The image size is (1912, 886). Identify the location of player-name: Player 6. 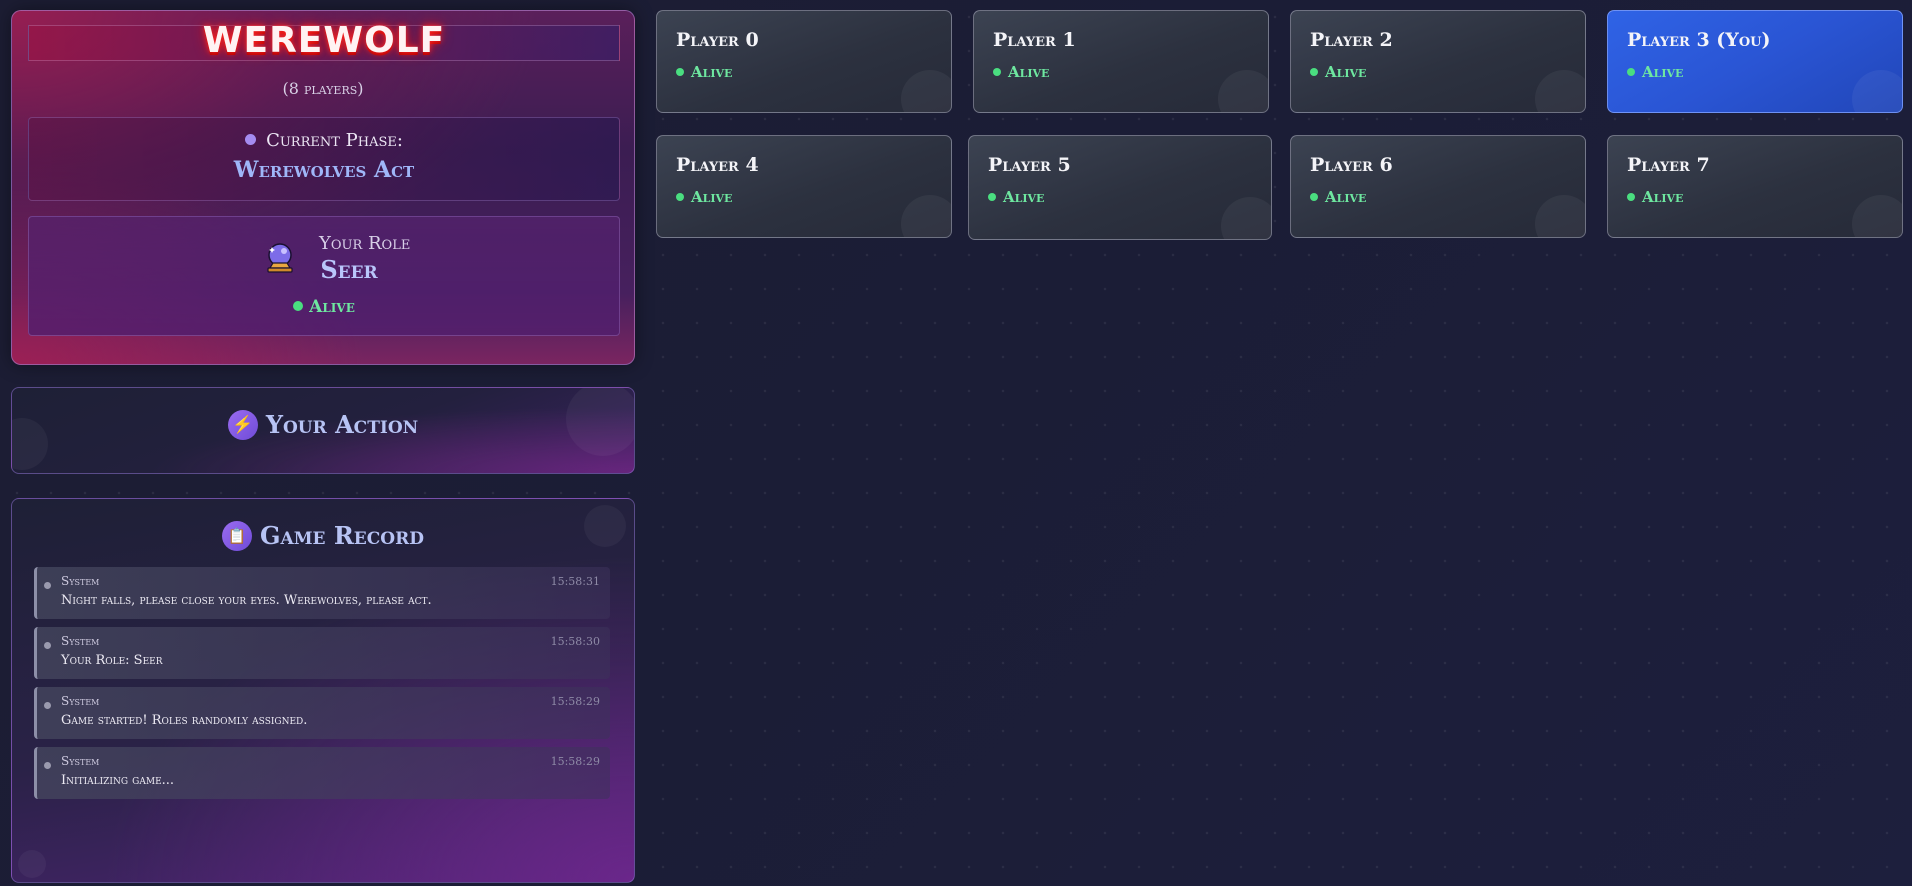
(1351, 165).